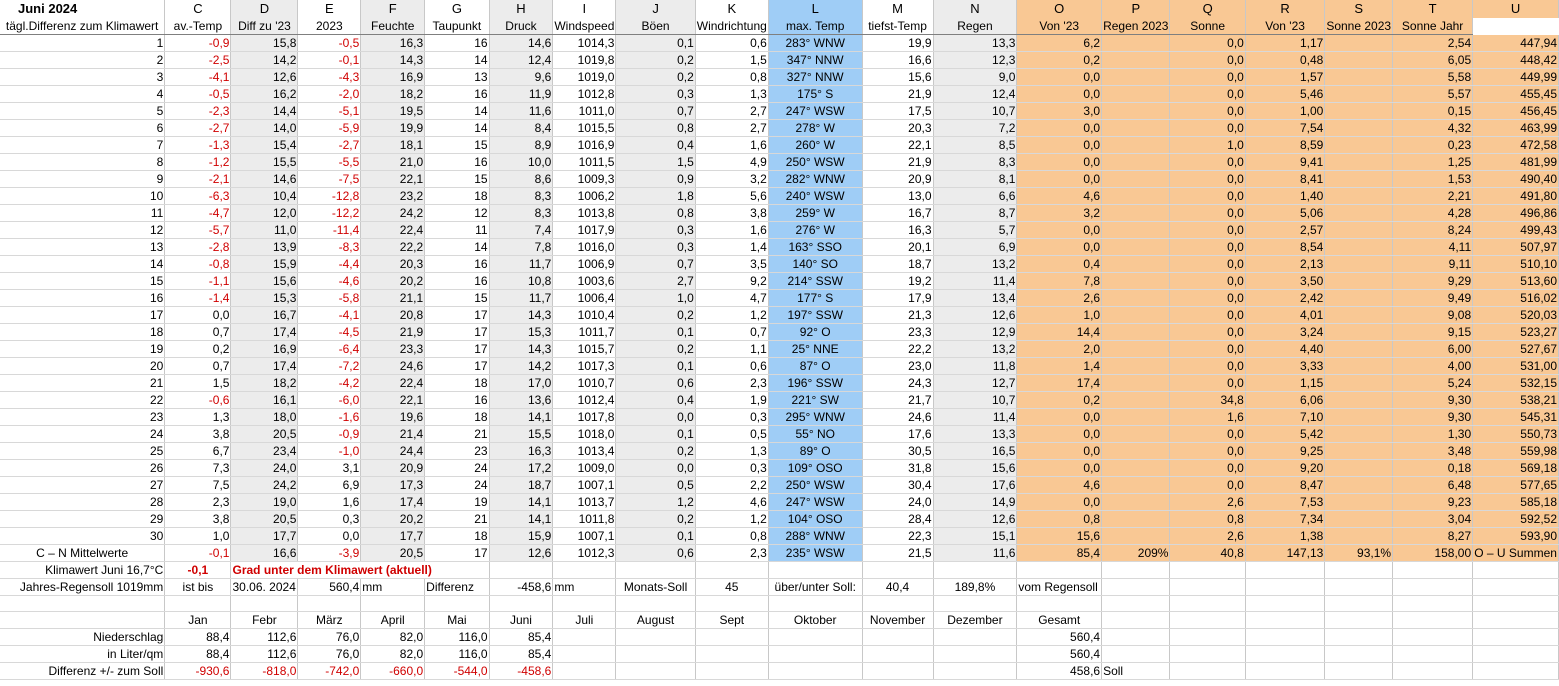  I want to click on cell-H: 10,8, so click(521, 281).